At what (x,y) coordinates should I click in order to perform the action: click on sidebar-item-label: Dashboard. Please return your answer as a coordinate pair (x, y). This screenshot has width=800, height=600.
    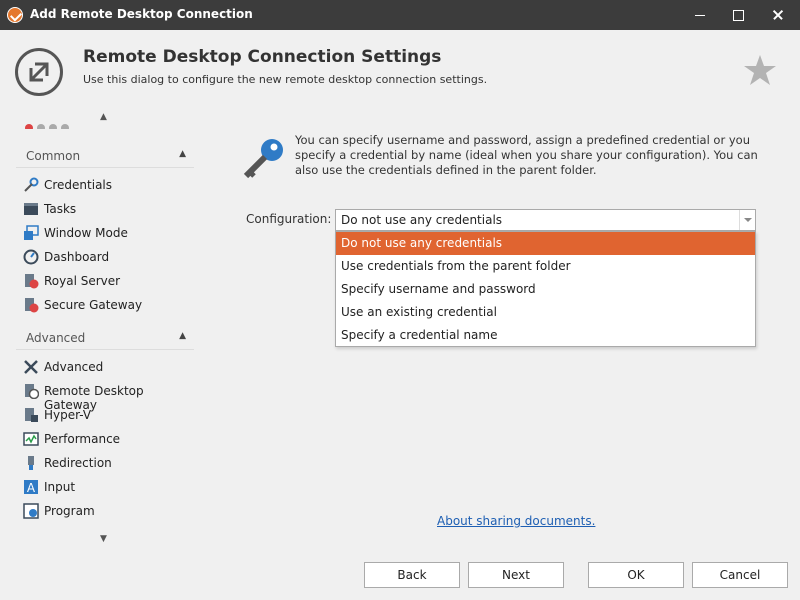
    Looking at the image, I should click on (77, 257).